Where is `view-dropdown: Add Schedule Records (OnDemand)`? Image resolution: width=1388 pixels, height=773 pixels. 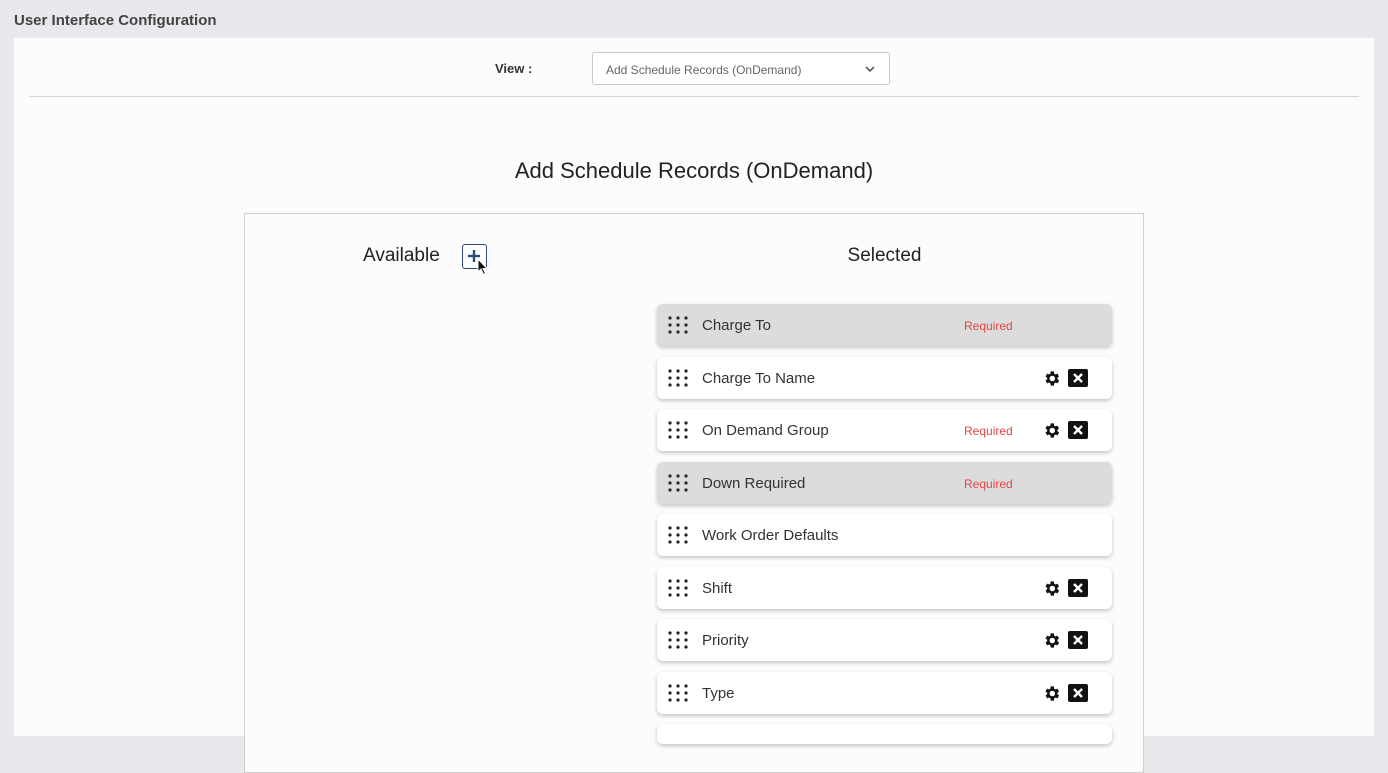
view-dropdown: Add Schedule Records (OnDemand) is located at coordinates (741, 68).